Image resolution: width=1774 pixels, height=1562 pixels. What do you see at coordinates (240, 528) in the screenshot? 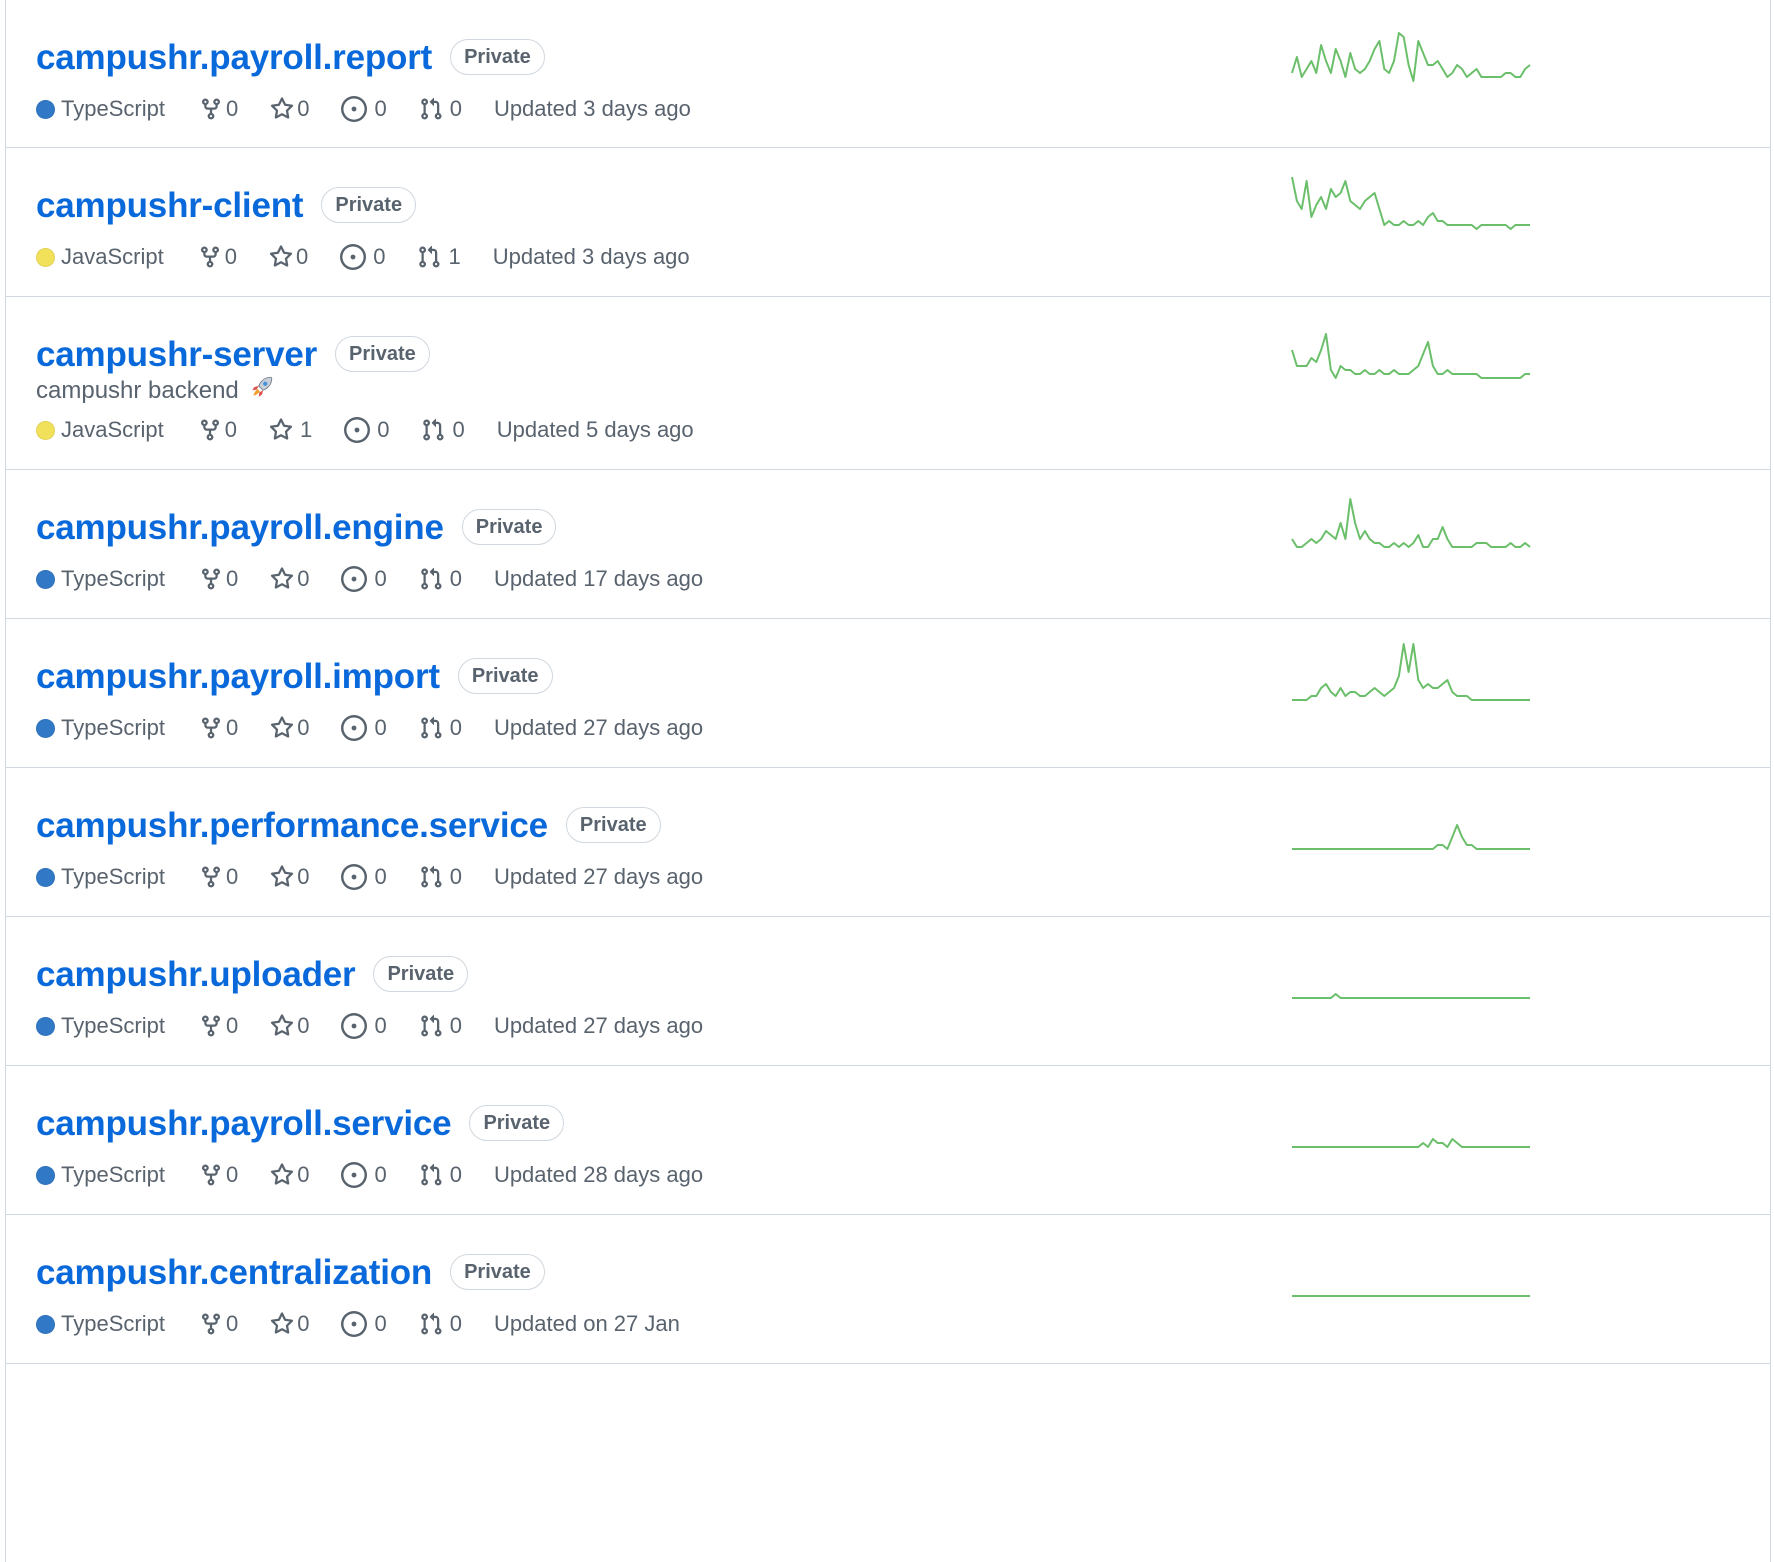
I see `repo-name-link: campushr.payroll.engine` at bounding box center [240, 528].